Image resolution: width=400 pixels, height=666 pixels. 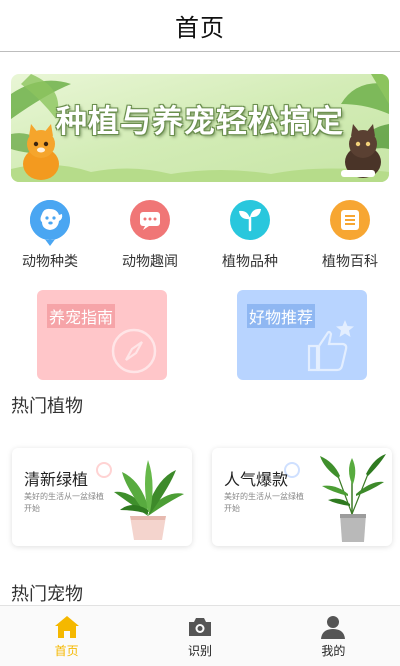 I want to click on recommended-goods-card: 好物推荐, so click(x=302, y=335).